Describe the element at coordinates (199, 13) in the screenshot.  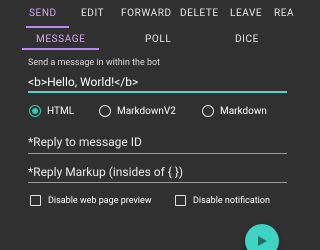
I see `tab-delete: DELETE` at that location.